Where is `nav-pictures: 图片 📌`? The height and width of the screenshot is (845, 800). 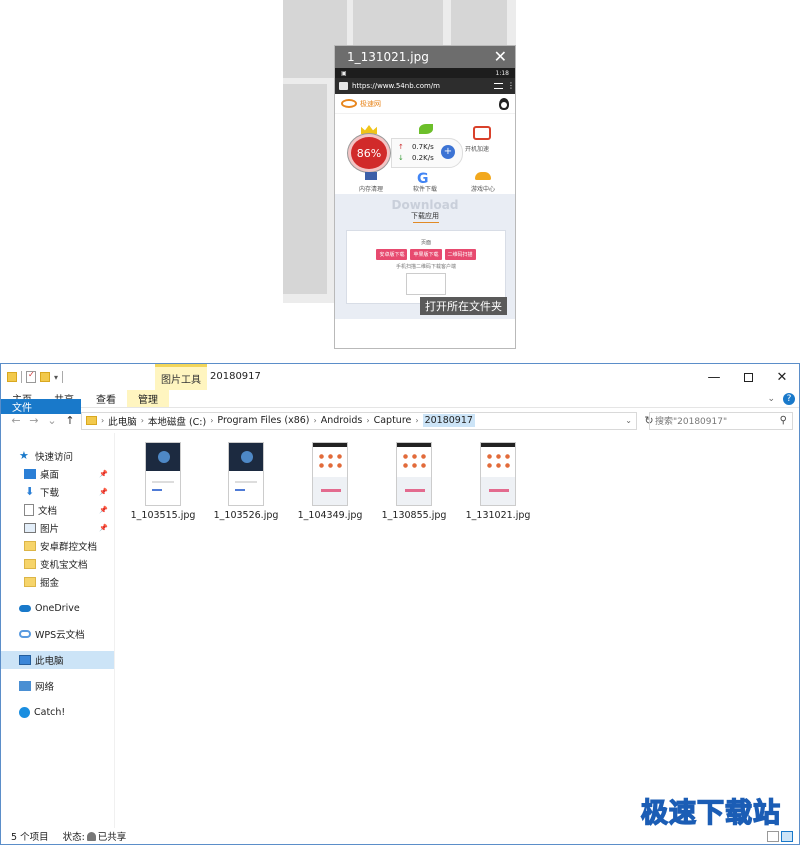 nav-pictures: 图片 📌 is located at coordinates (57, 528).